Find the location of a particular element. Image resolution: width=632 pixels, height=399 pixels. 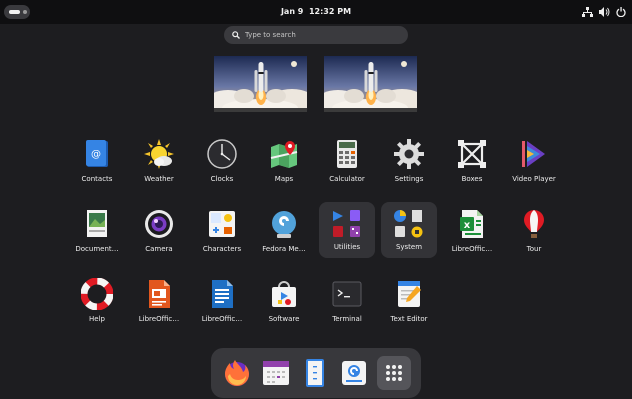

clock-date: Jan 9 is located at coordinates (292, 11).